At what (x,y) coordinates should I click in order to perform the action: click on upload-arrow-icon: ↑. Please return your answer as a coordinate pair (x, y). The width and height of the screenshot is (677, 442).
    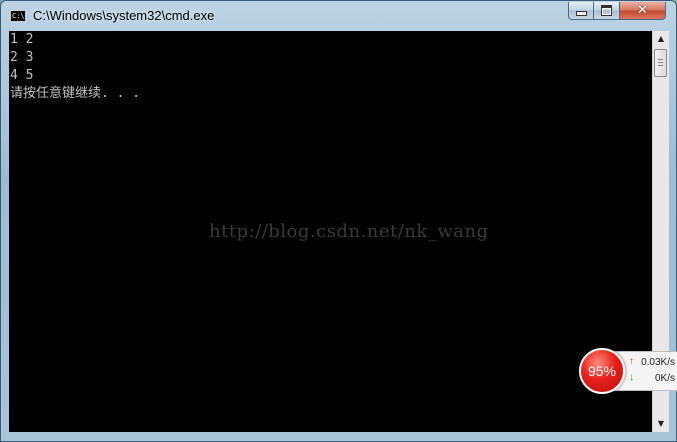
    Looking at the image, I should click on (631, 361).